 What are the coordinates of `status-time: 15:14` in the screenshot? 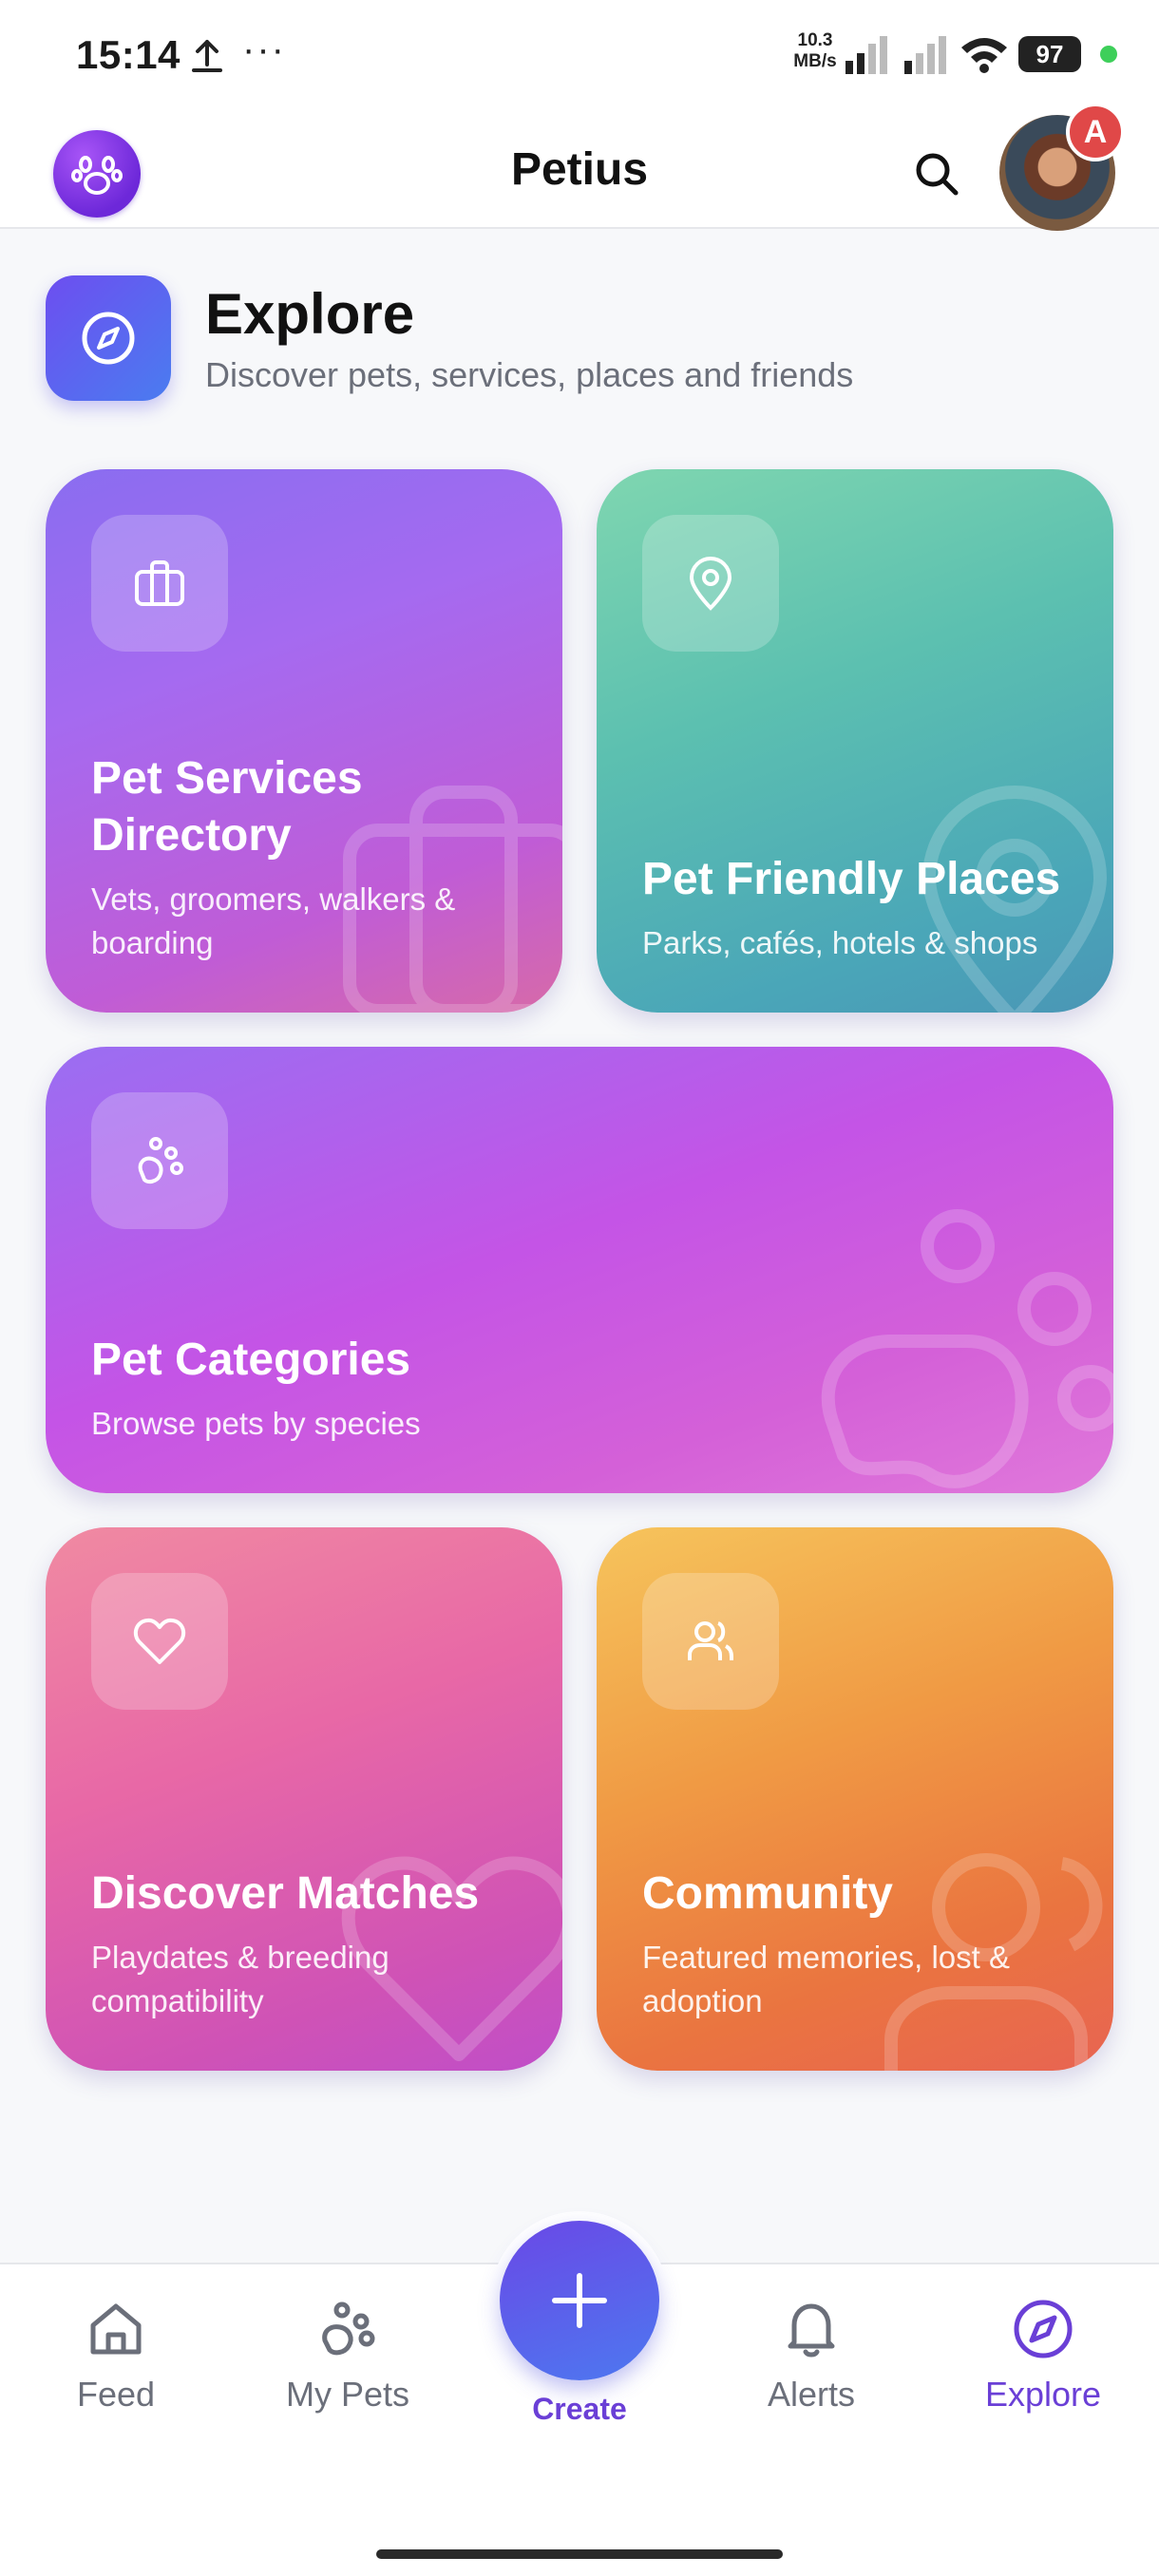 It's located at (128, 54).